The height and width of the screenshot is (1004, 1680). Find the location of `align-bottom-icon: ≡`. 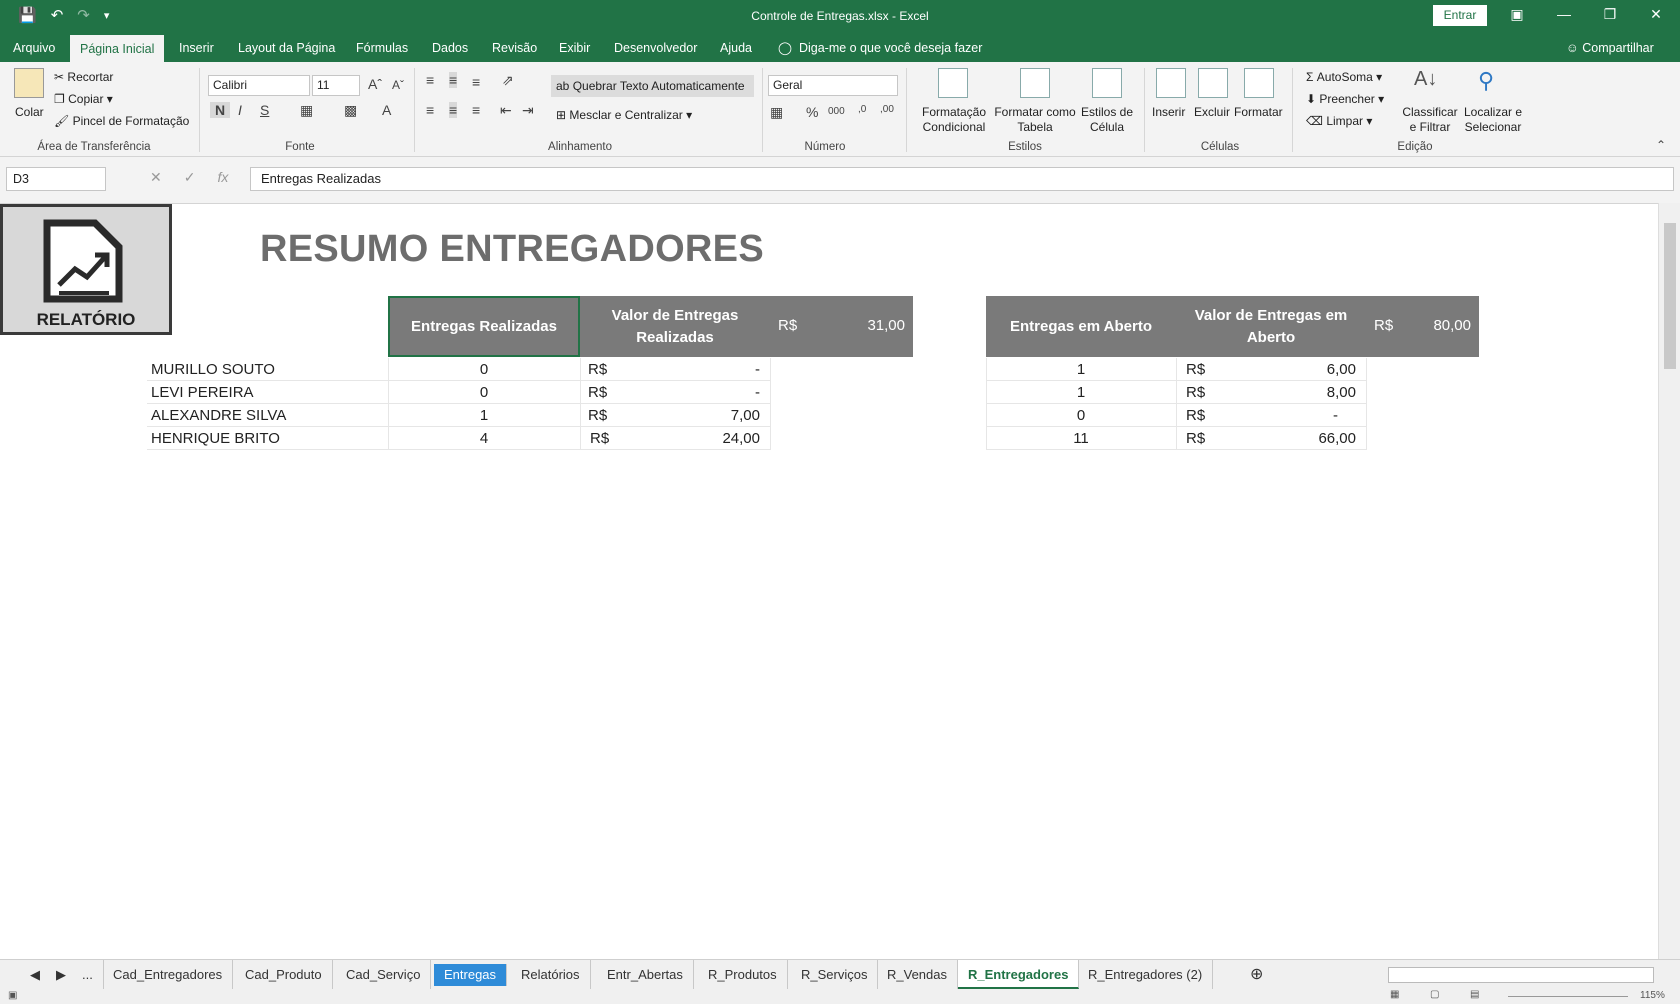

align-bottom-icon: ≡ is located at coordinates (476, 82).